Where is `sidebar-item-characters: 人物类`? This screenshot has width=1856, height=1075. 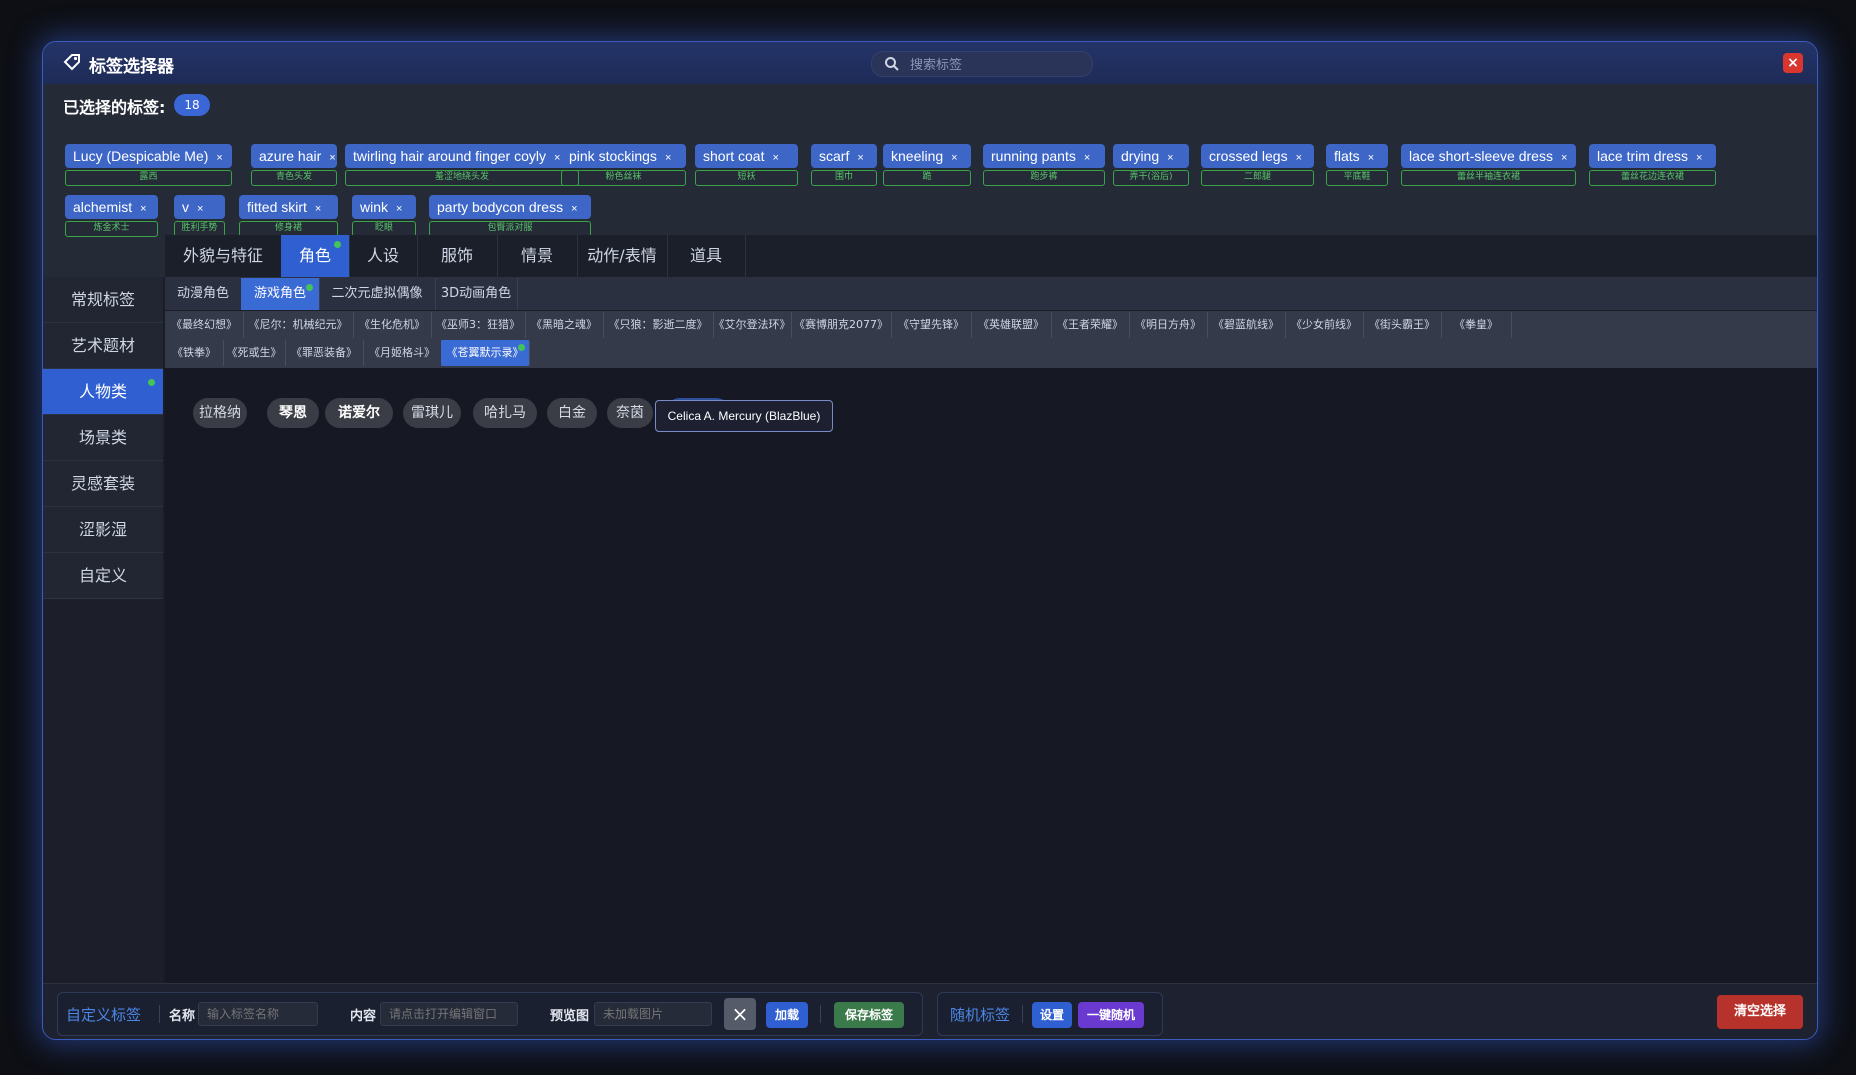
sidebar-item-characters: 人物类 is located at coordinates (103, 392).